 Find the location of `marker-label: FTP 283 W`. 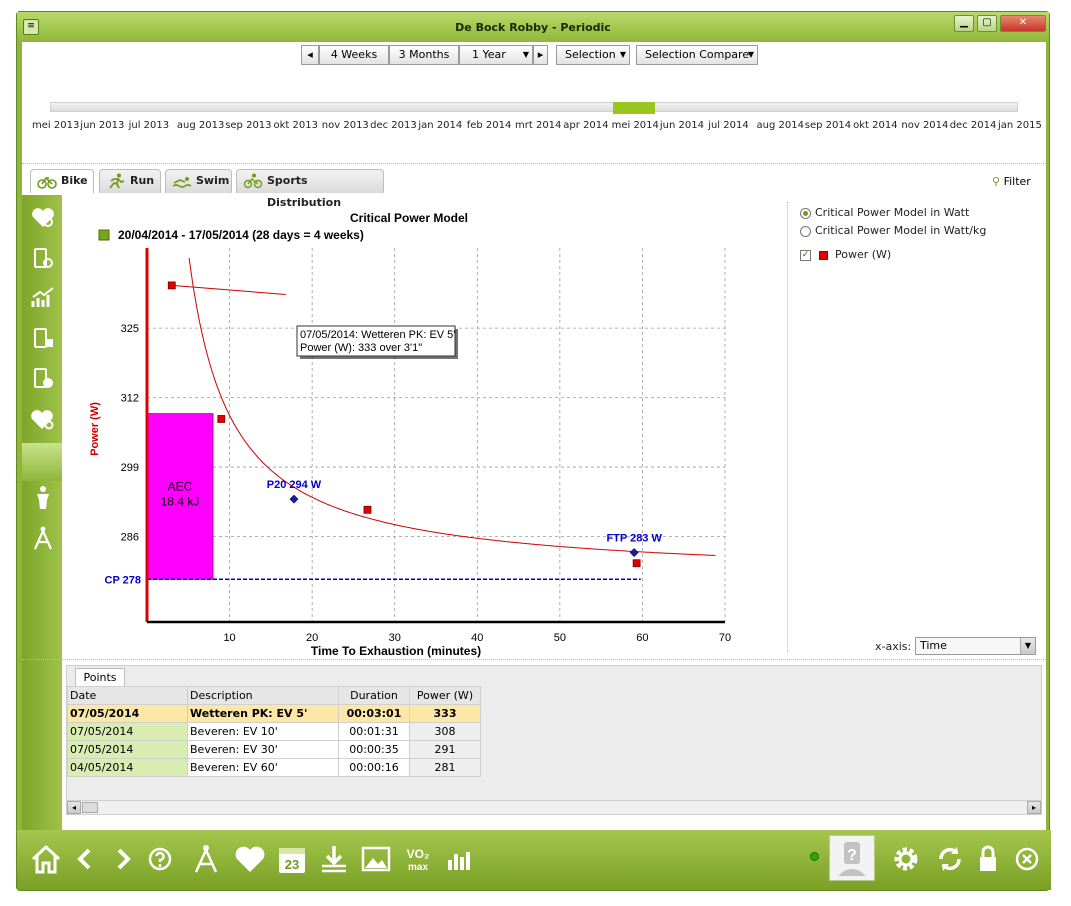

marker-label: FTP 283 W is located at coordinates (634, 539).